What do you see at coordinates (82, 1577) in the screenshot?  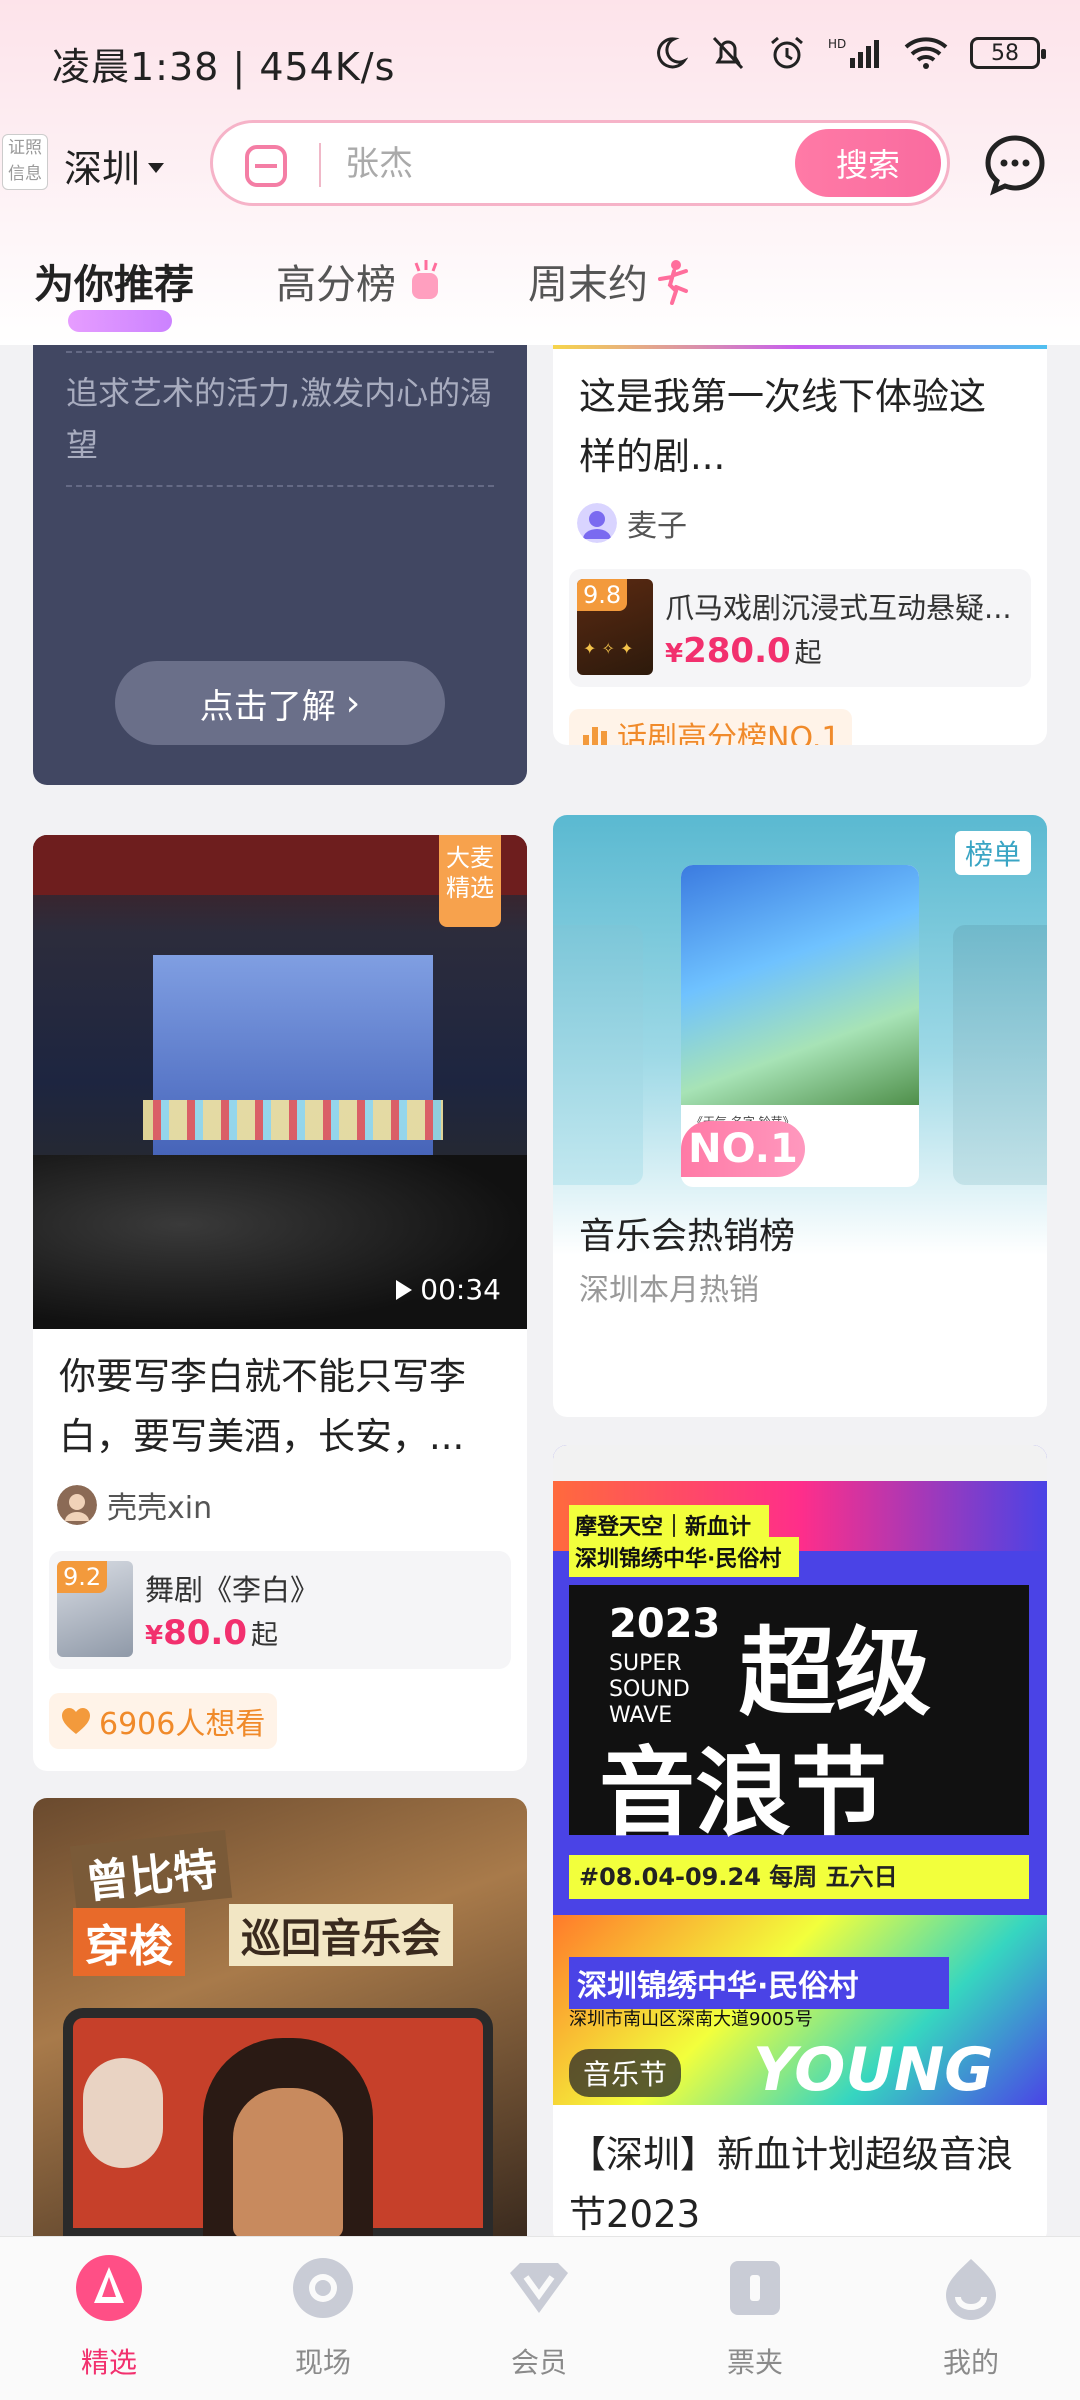 I see `product-score: 9.2` at bounding box center [82, 1577].